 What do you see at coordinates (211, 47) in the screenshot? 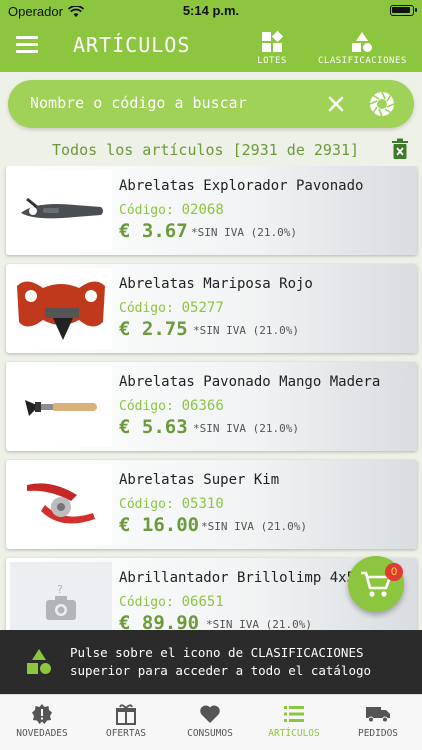
I see `nav-bar: ARTÍCULOS LOTES CLASIFICACIONES` at bounding box center [211, 47].